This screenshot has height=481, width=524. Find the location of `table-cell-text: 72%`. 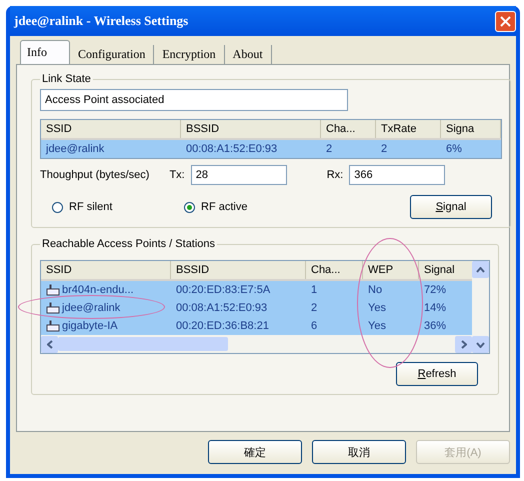

table-cell-text: 72% is located at coordinates (435, 290).